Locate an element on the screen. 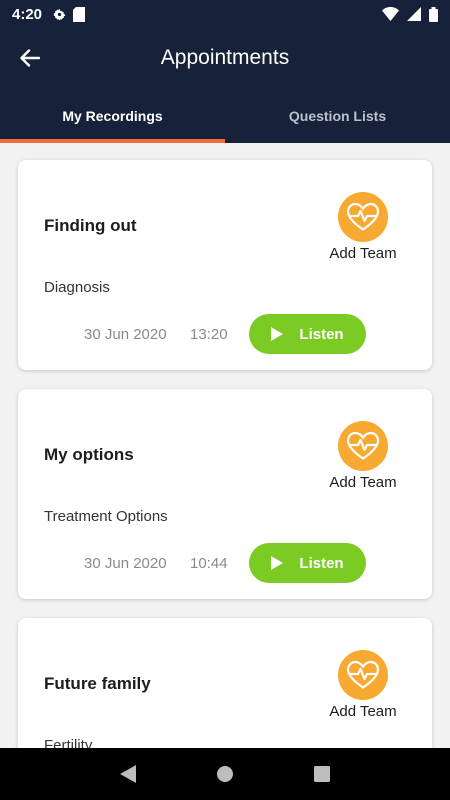 The height and width of the screenshot is (800, 450). back-button is located at coordinates (30, 58).